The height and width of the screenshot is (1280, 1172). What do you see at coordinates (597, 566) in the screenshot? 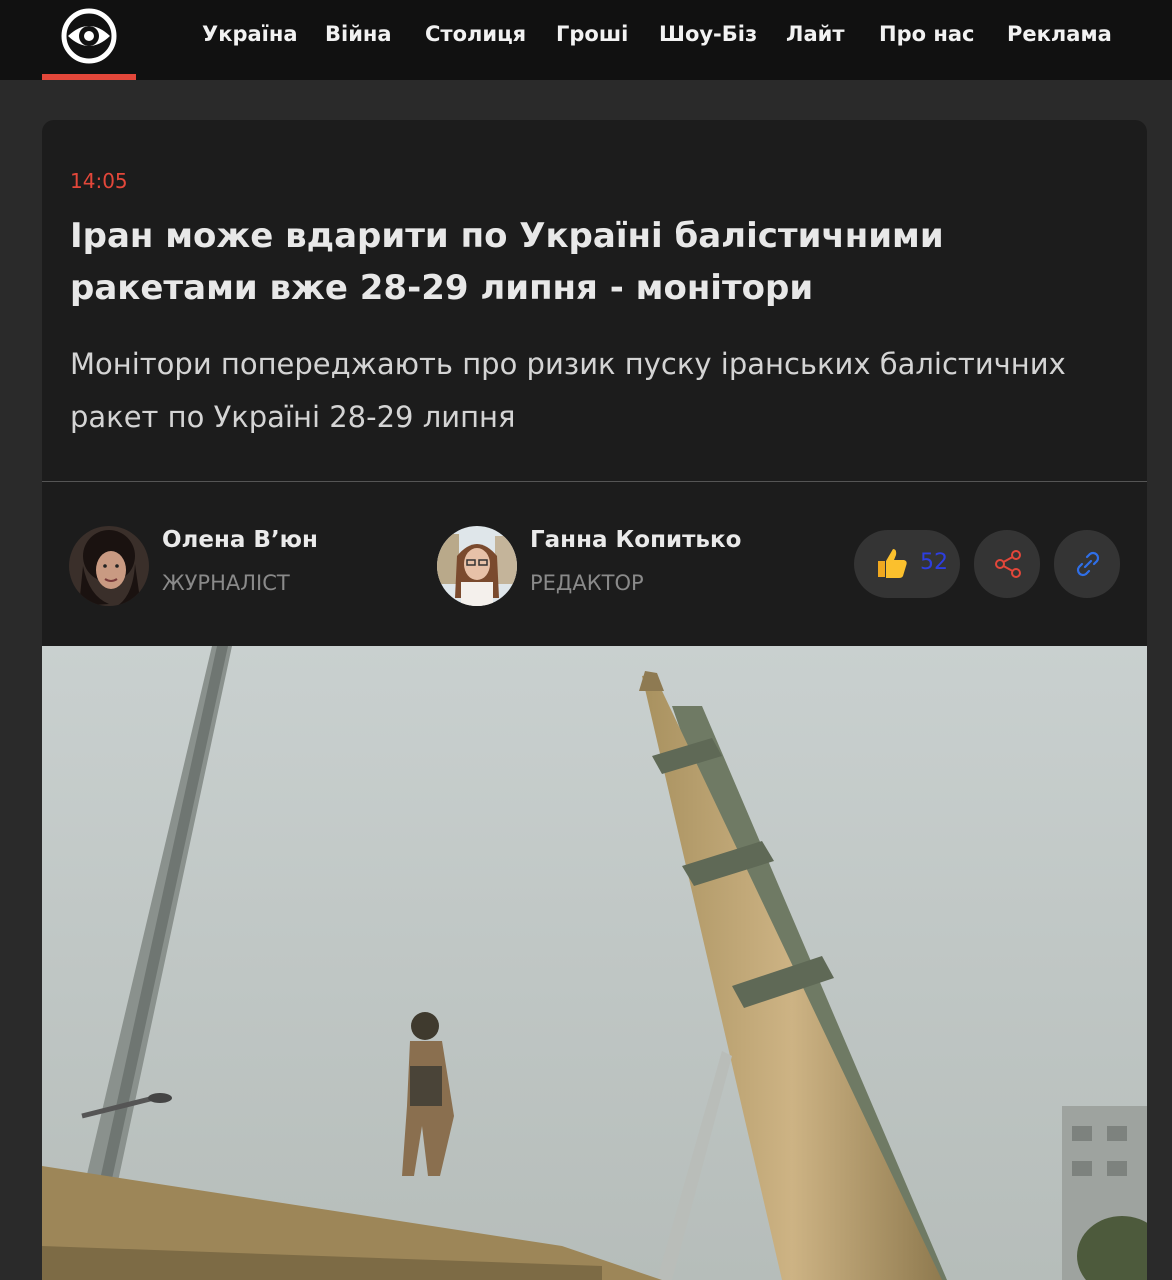
I see `author-editor: Ганна Копитько РЕДАКТОР` at bounding box center [597, 566].